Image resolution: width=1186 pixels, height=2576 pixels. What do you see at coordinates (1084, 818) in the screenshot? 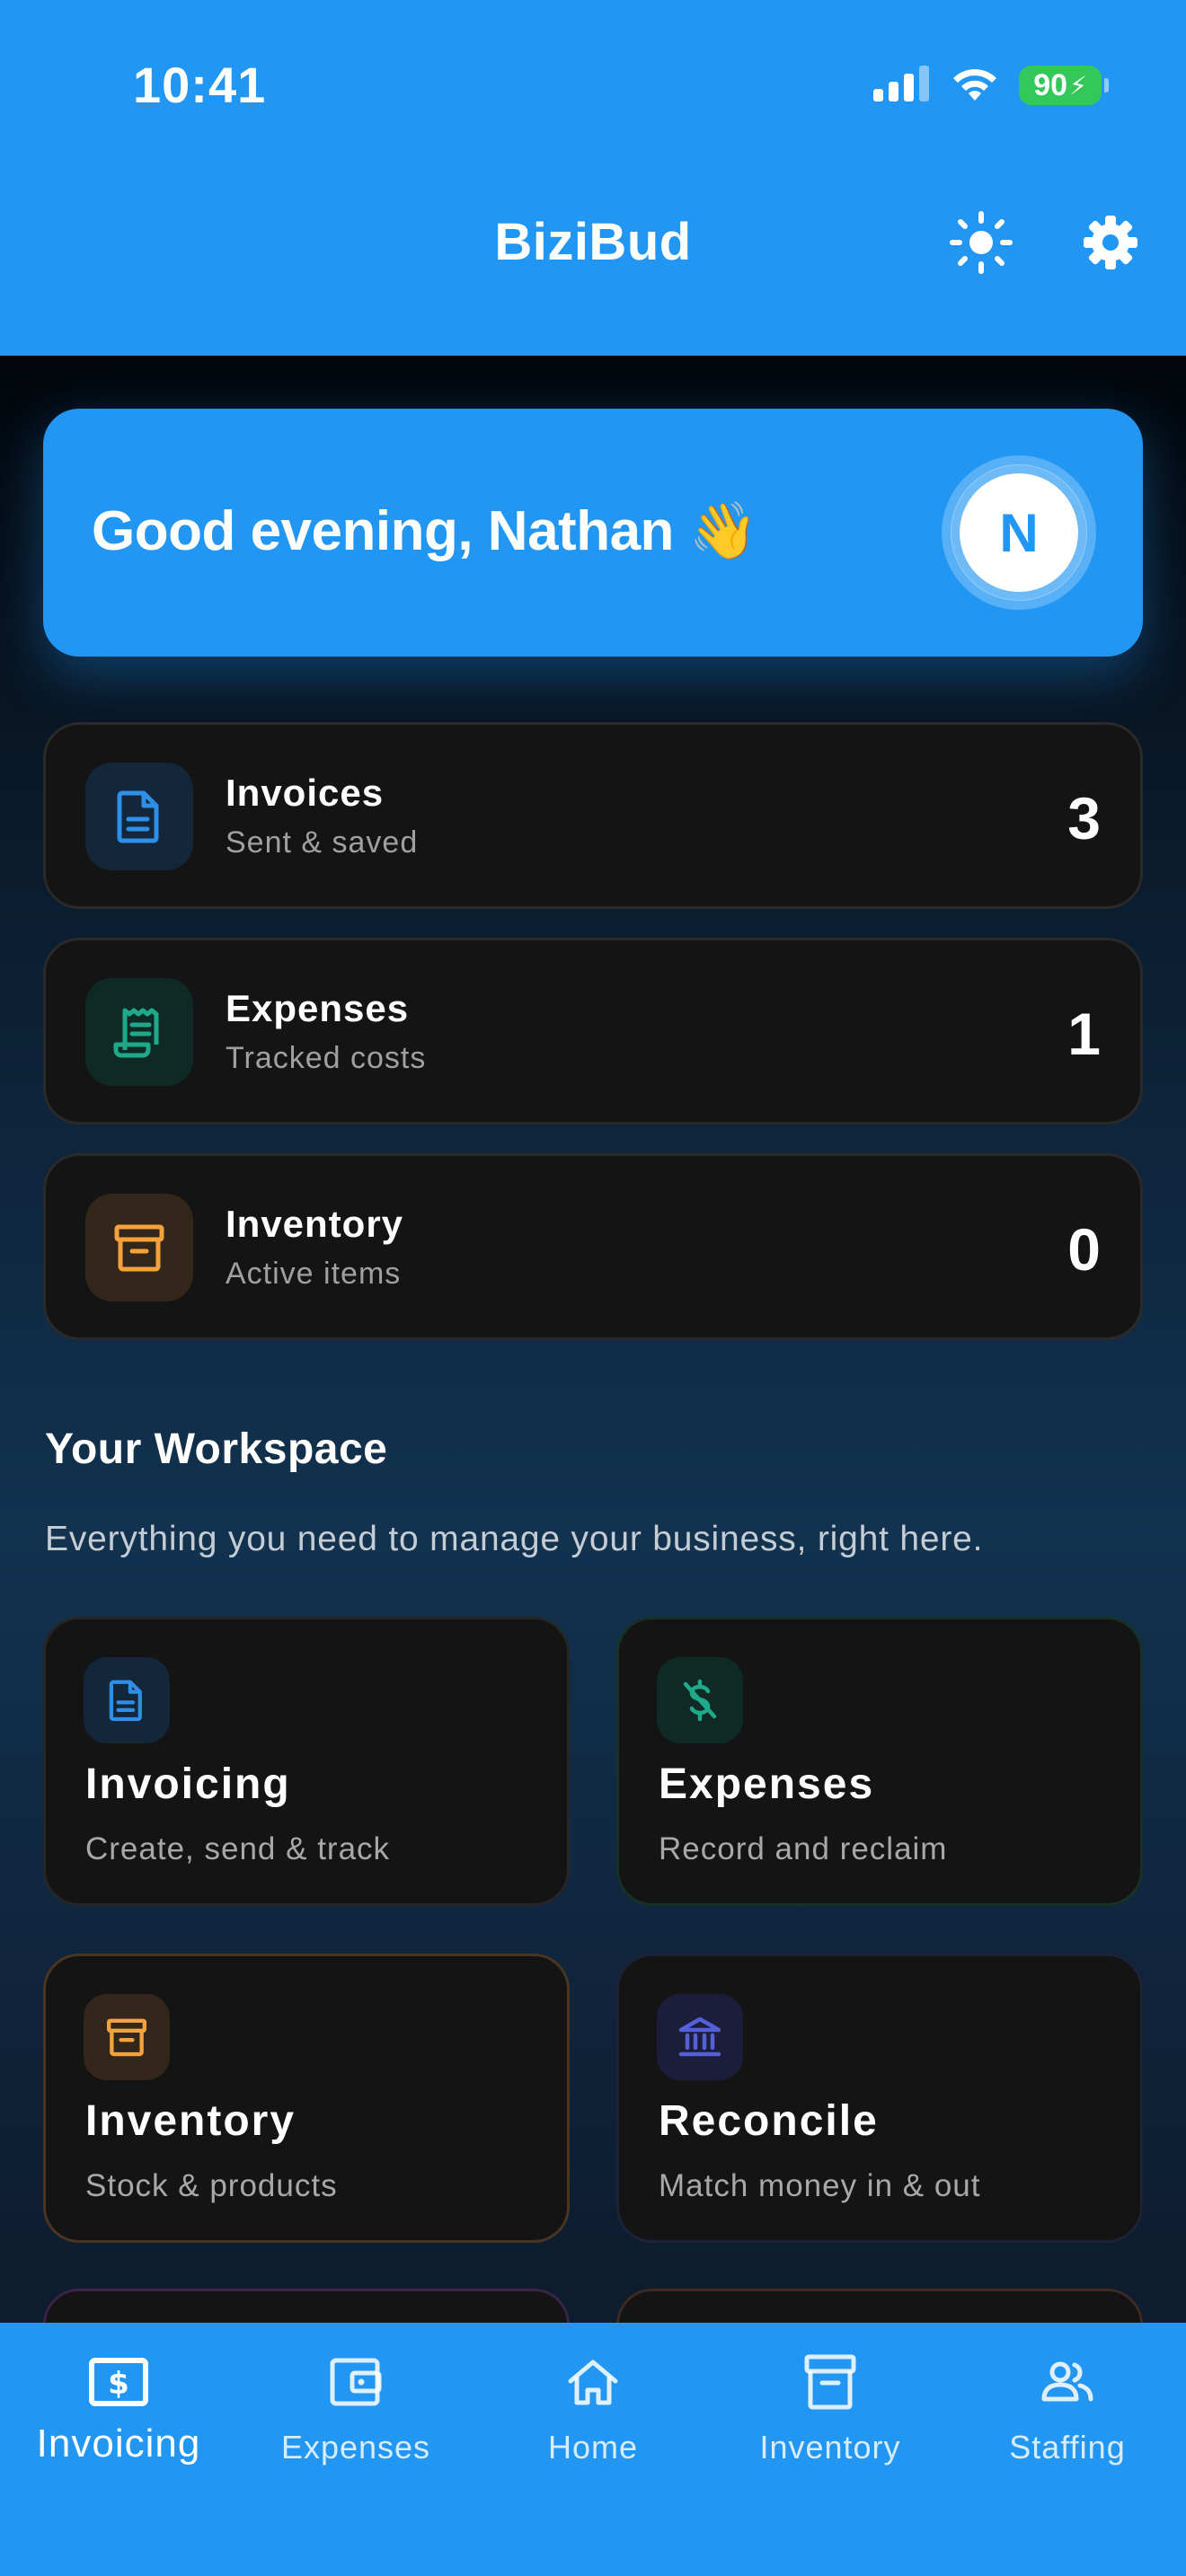
I see `stat-count: 3` at bounding box center [1084, 818].